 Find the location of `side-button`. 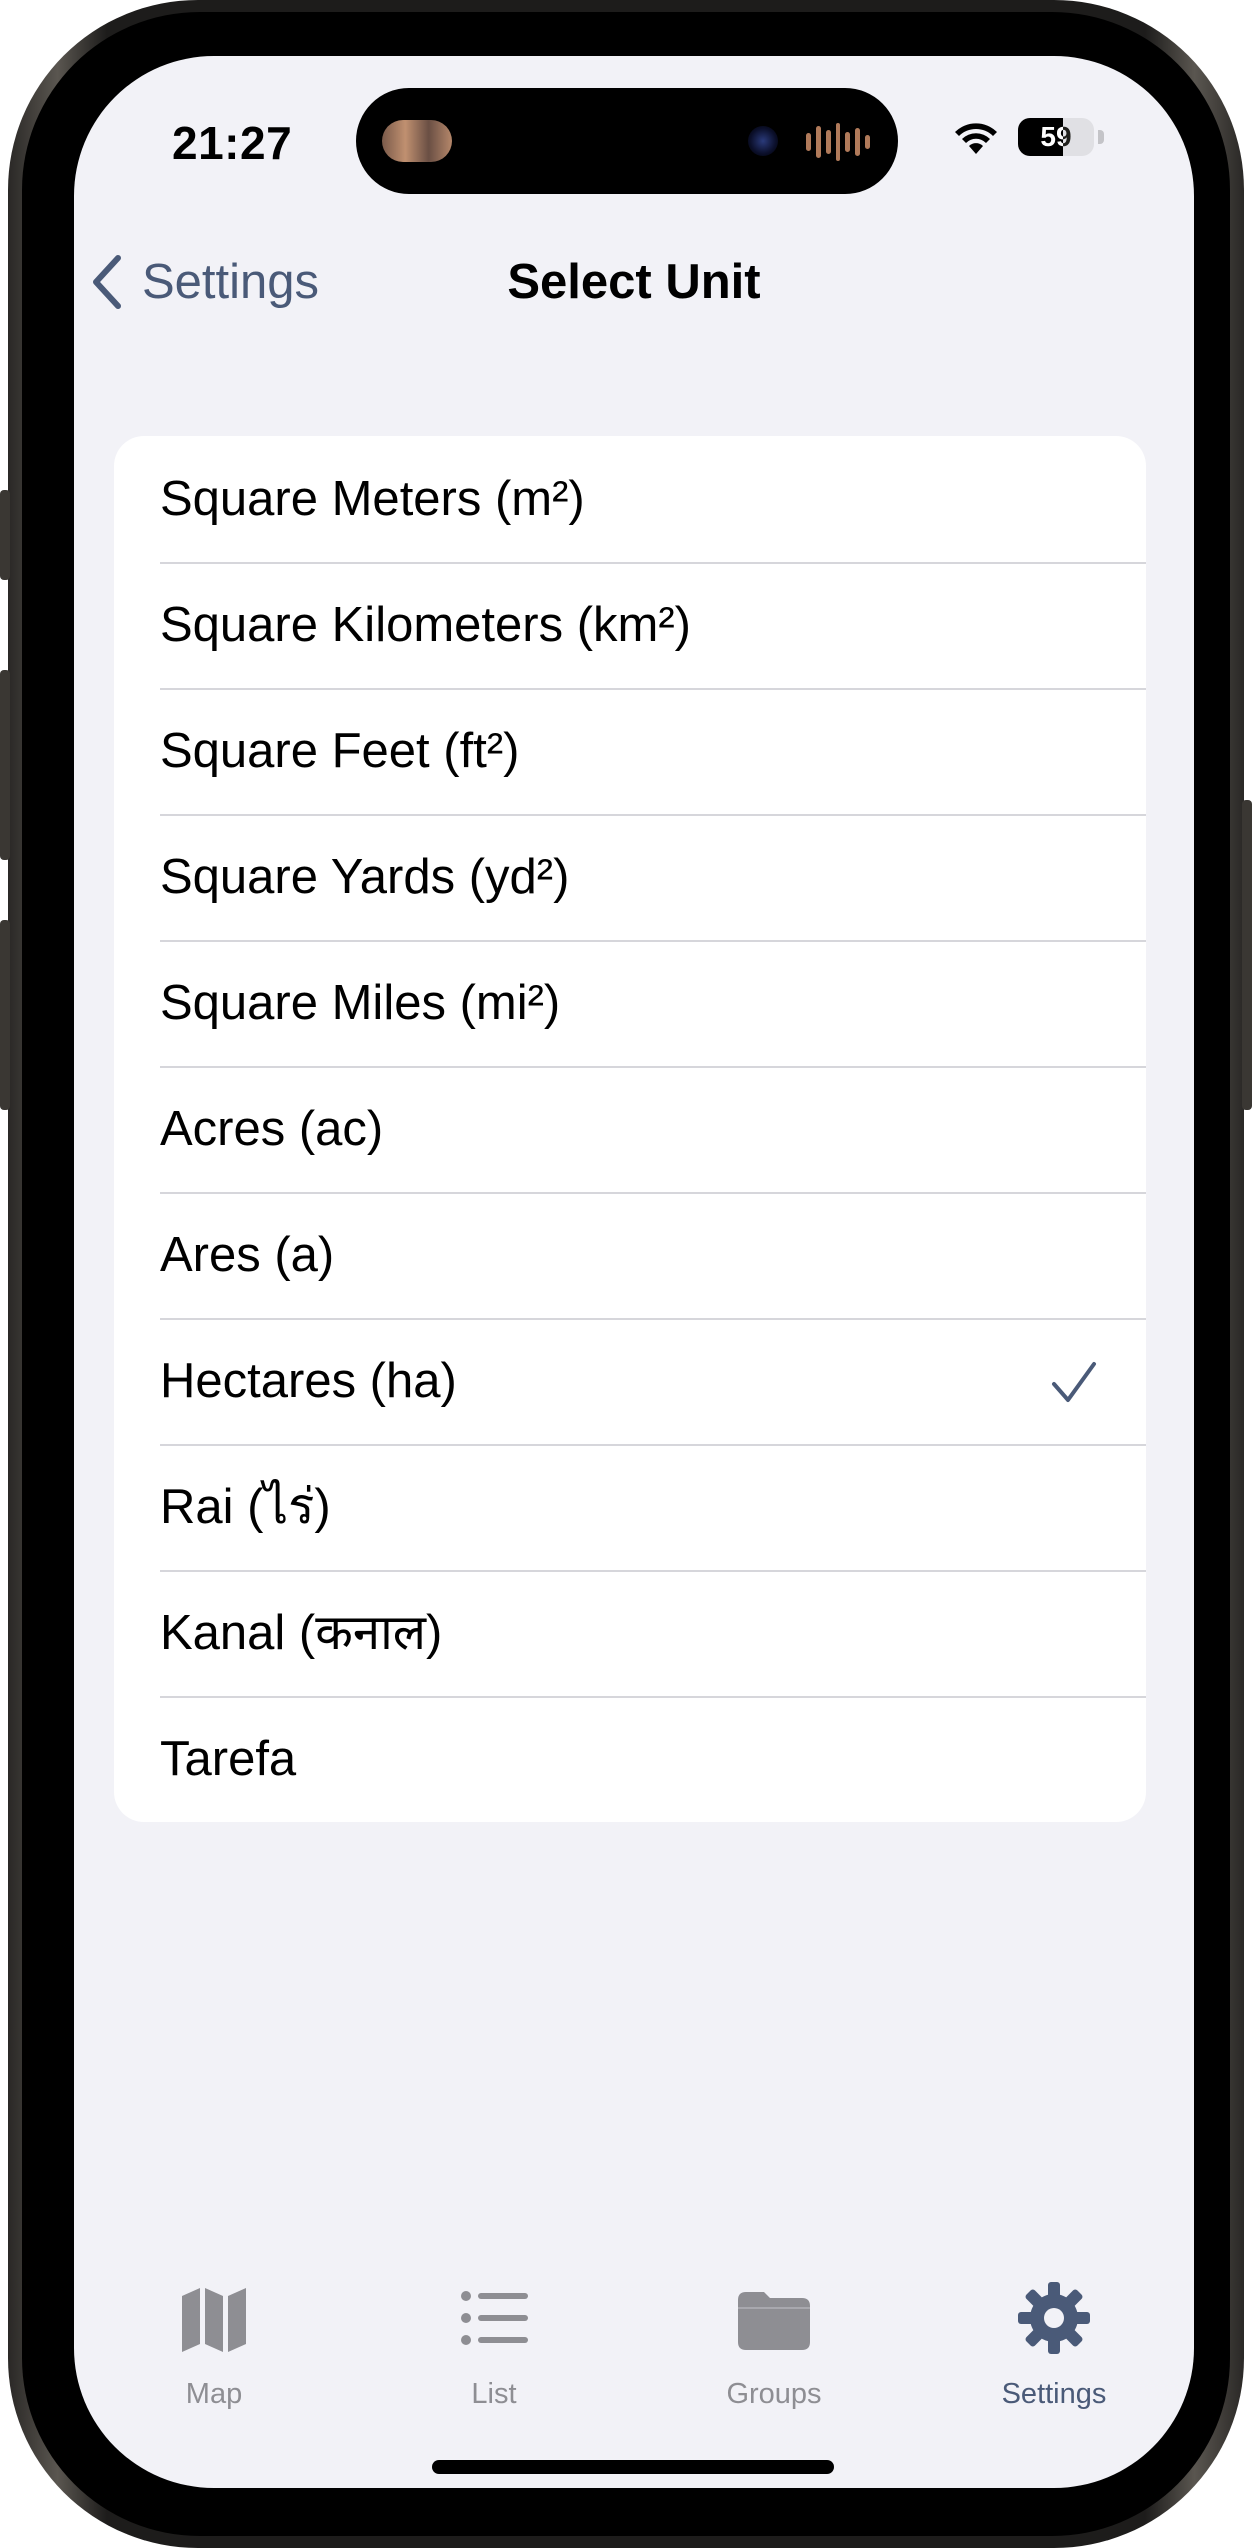

side-button is located at coordinates (1247, 955).